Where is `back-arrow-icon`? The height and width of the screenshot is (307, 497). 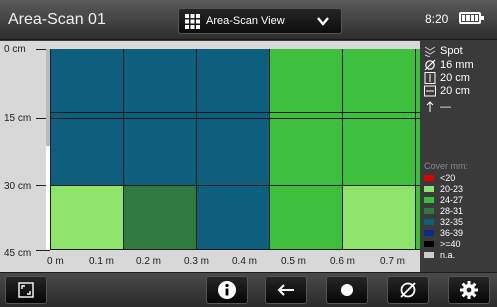
back-arrow-icon is located at coordinates (285, 290).